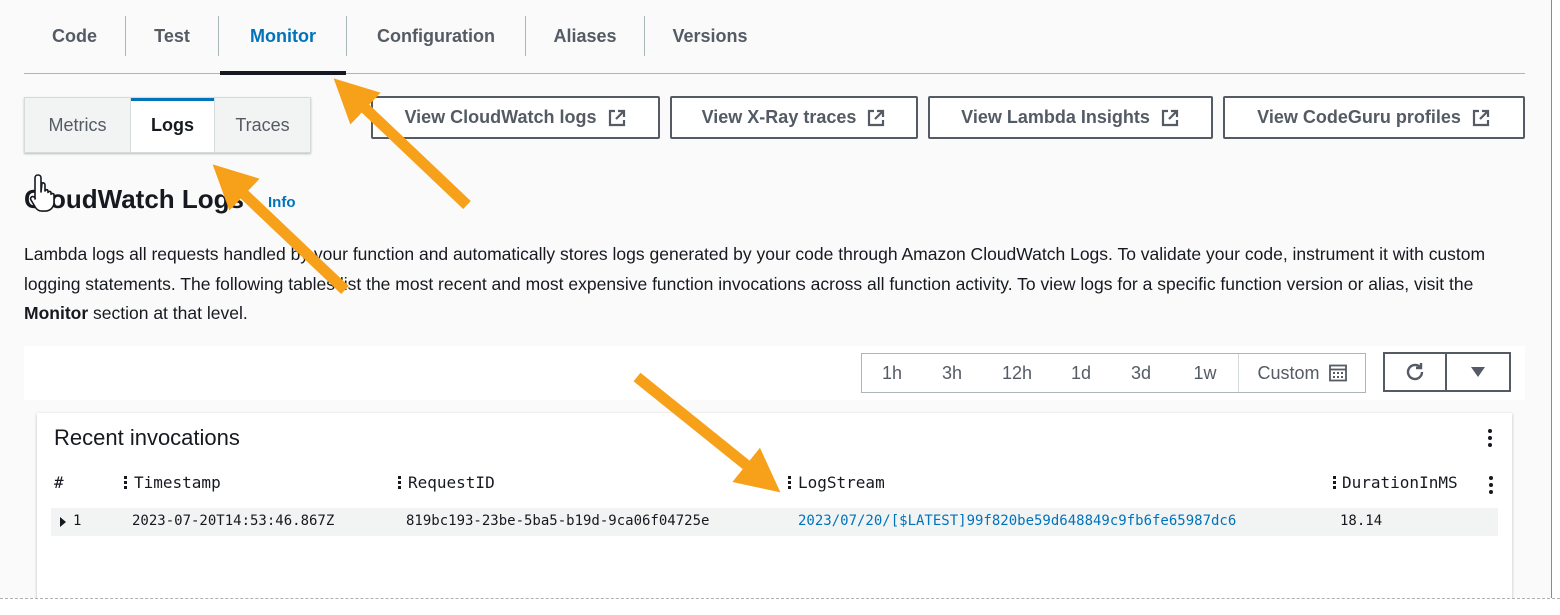 The height and width of the screenshot is (615, 1560). What do you see at coordinates (262, 125) in the screenshot?
I see `sub-tab-traces: Traces` at bounding box center [262, 125].